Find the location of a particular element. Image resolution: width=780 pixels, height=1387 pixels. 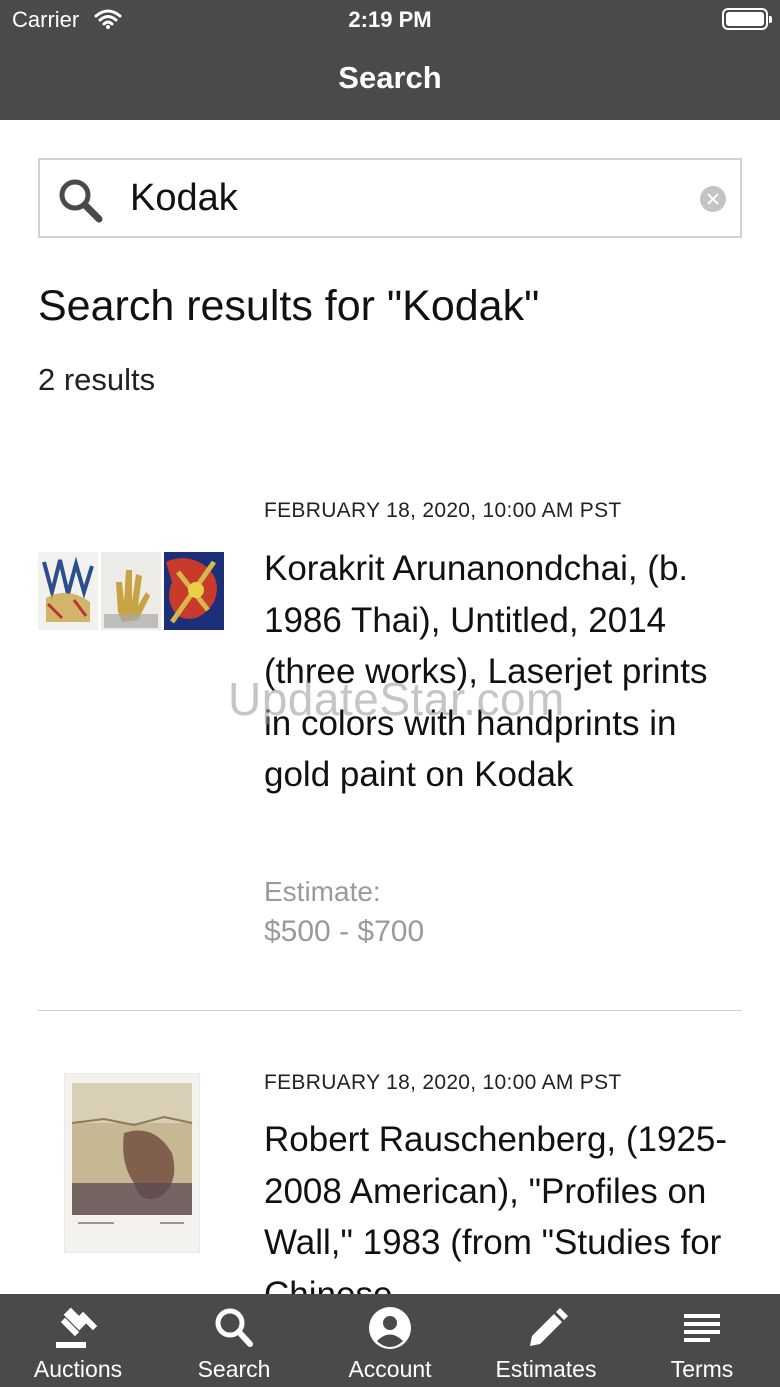

results-count: 2 results is located at coordinates (97, 379).